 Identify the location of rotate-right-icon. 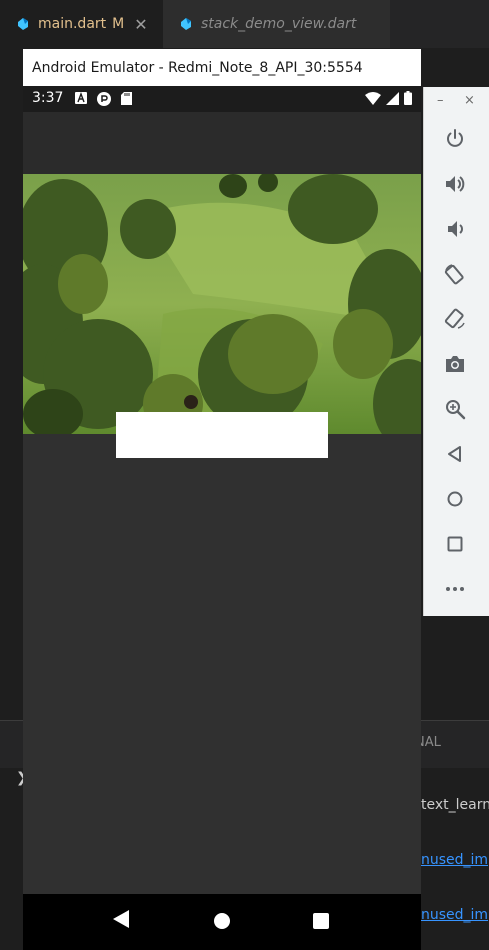
(455, 319).